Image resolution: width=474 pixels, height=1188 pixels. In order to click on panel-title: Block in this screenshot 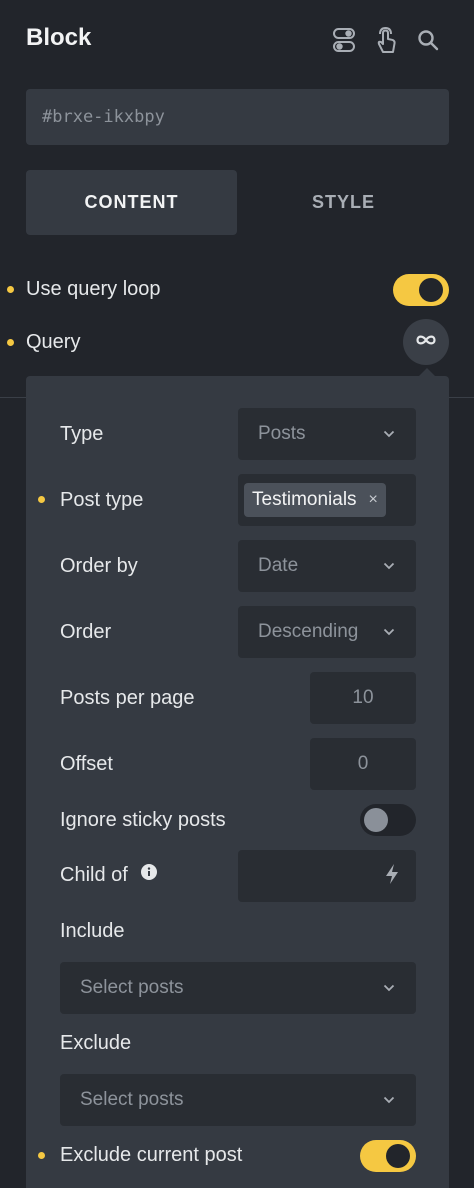, I will do `click(59, 37)`.